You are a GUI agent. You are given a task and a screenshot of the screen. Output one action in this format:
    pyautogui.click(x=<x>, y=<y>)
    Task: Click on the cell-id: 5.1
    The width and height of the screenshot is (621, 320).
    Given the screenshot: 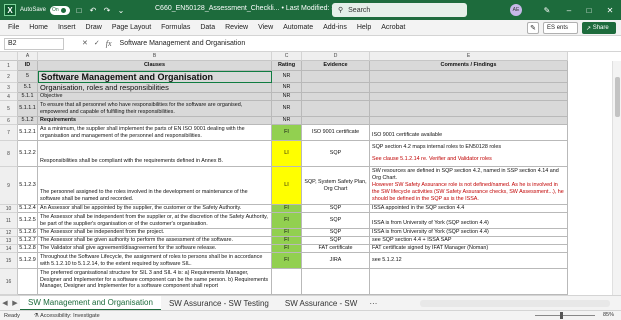 What is the action you would take?
    pyautogui.click(x=28, y=88)
    